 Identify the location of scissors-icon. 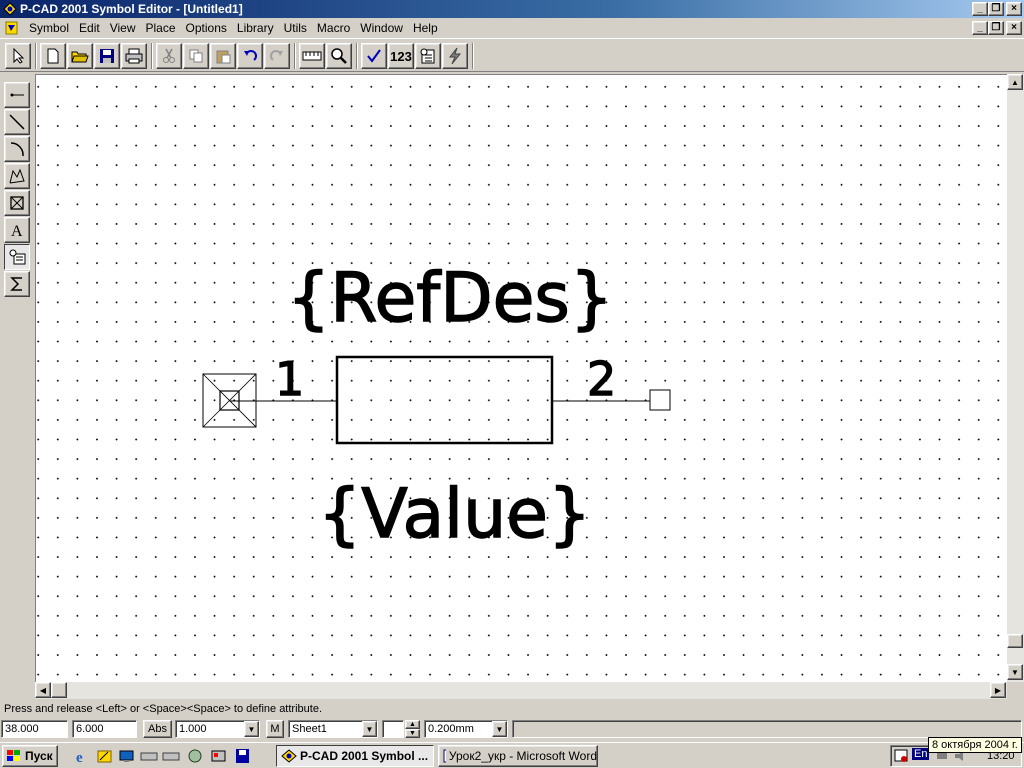
(169, 55).